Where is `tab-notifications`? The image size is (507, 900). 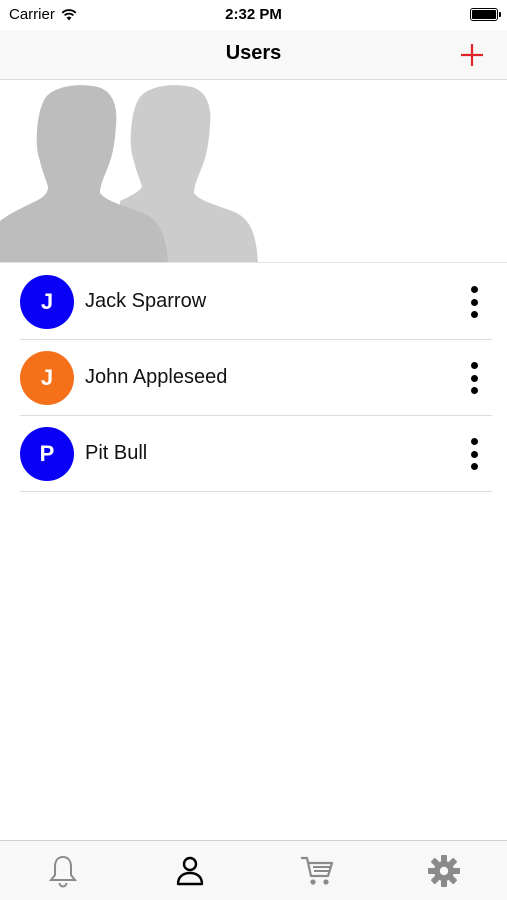
tab-notifications is located at coordinates (63, 870).